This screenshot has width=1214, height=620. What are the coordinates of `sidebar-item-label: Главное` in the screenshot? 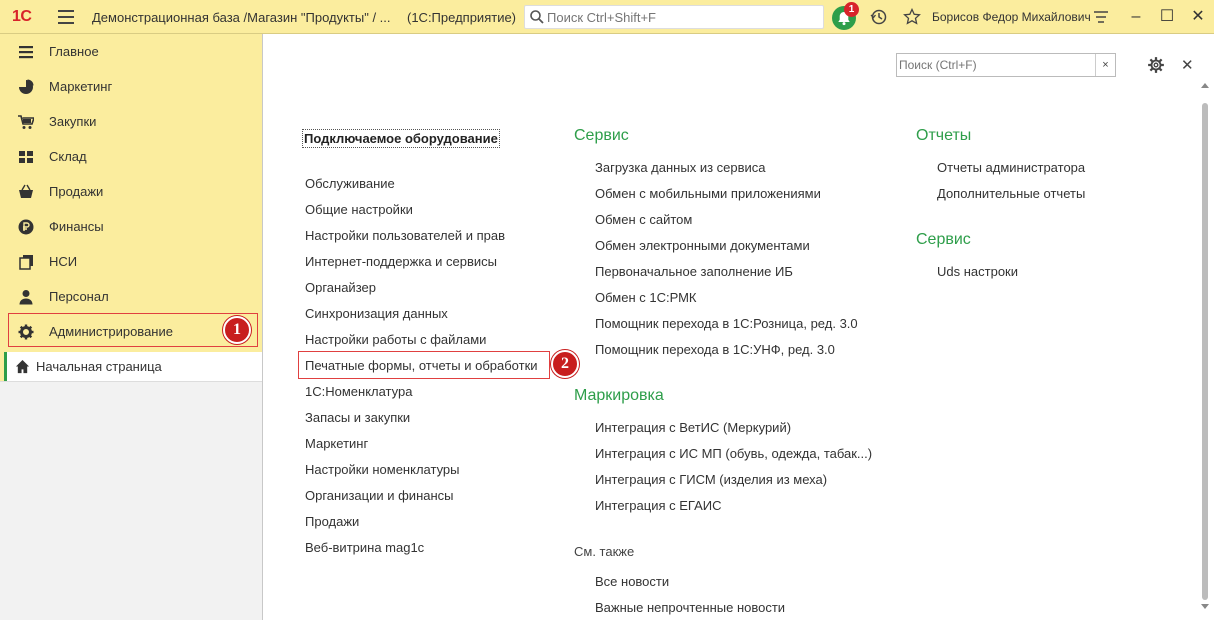 It's located at (74, 51).